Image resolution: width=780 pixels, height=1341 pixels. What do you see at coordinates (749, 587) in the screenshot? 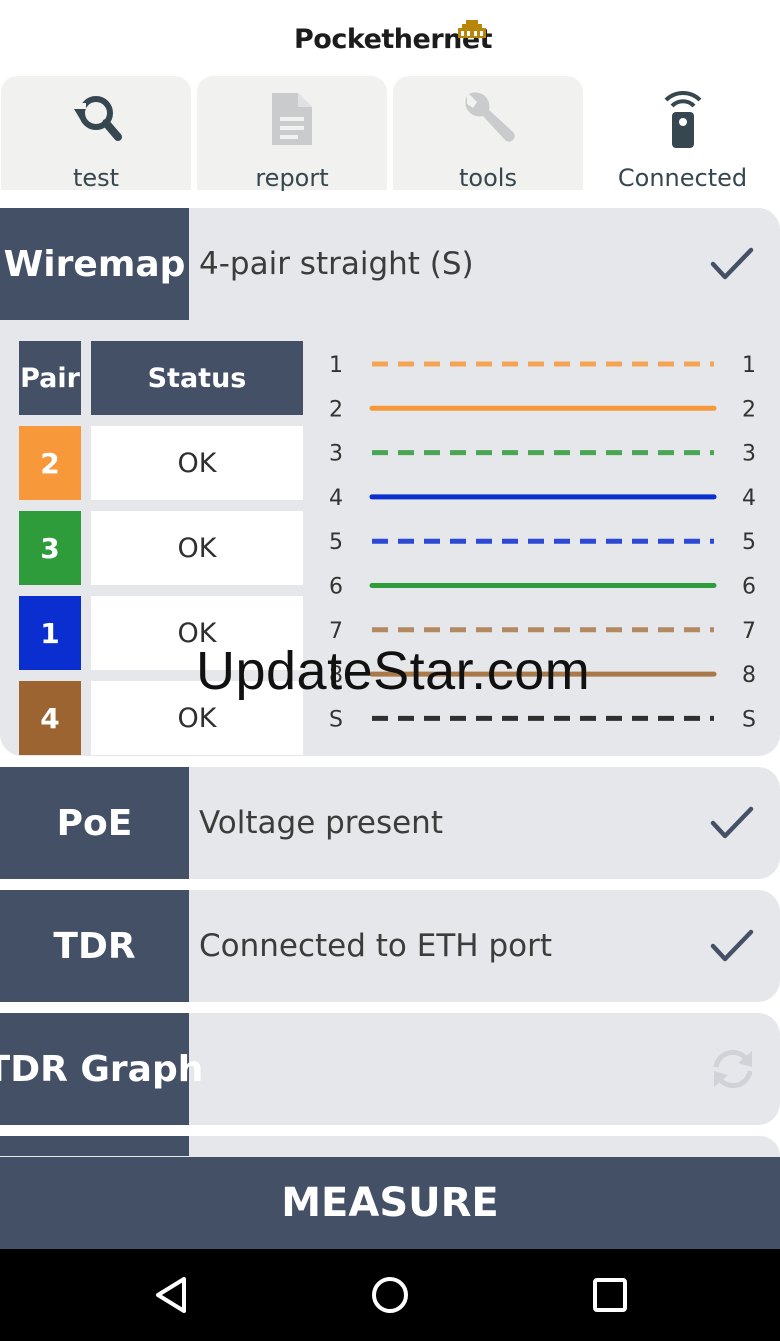
I see `wire-pin-right: 6` at bounding box center [749, 587].